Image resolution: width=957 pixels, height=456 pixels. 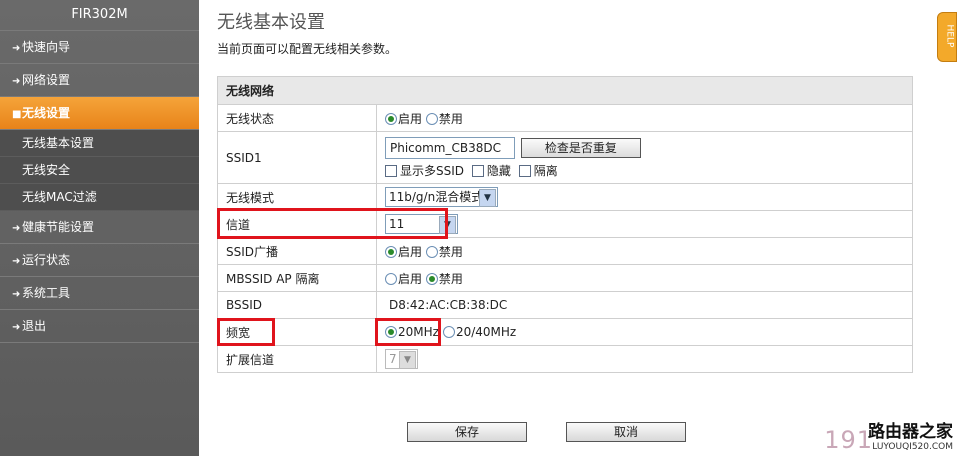 What do you see at coordinates (297, 359) in the screenshot?
I see `ext-channel-label: 扩展信道` at bounding box center [297, 359].